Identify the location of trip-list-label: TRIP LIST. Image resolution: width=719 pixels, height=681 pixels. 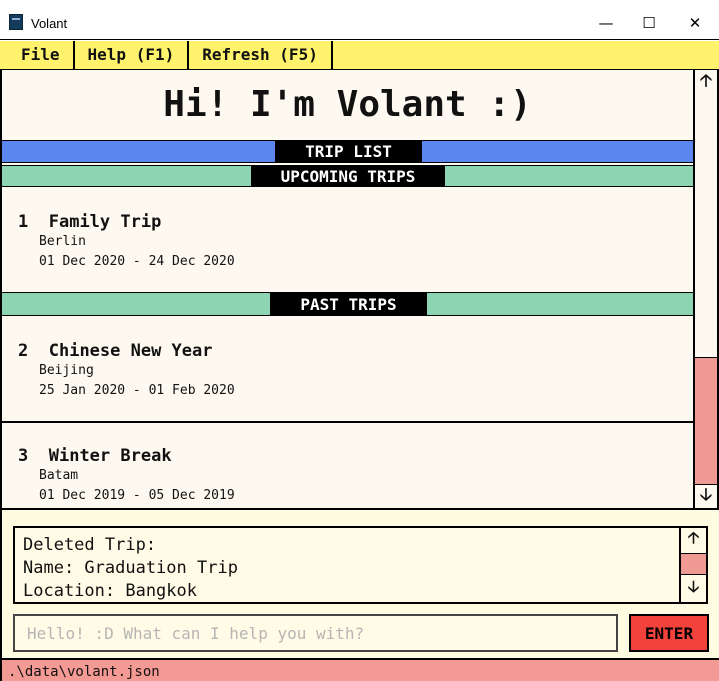
(348, 151).